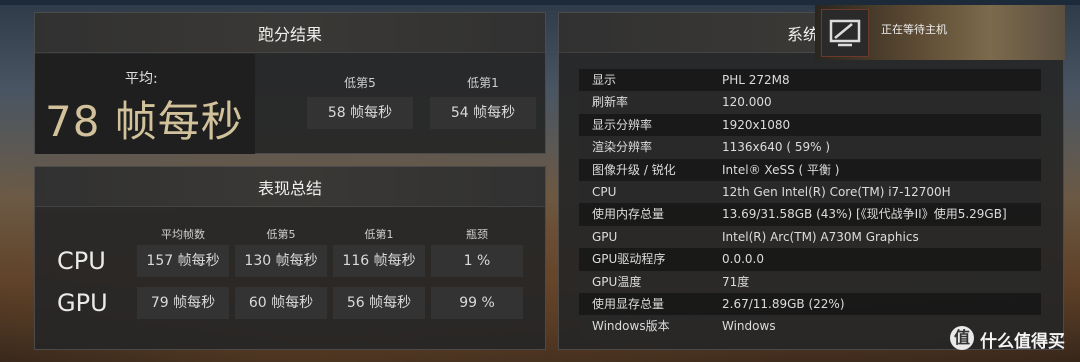 This screenshot has height=362, width=1080. I want to click on average-fps-label: 平均:, so click(141, 79).